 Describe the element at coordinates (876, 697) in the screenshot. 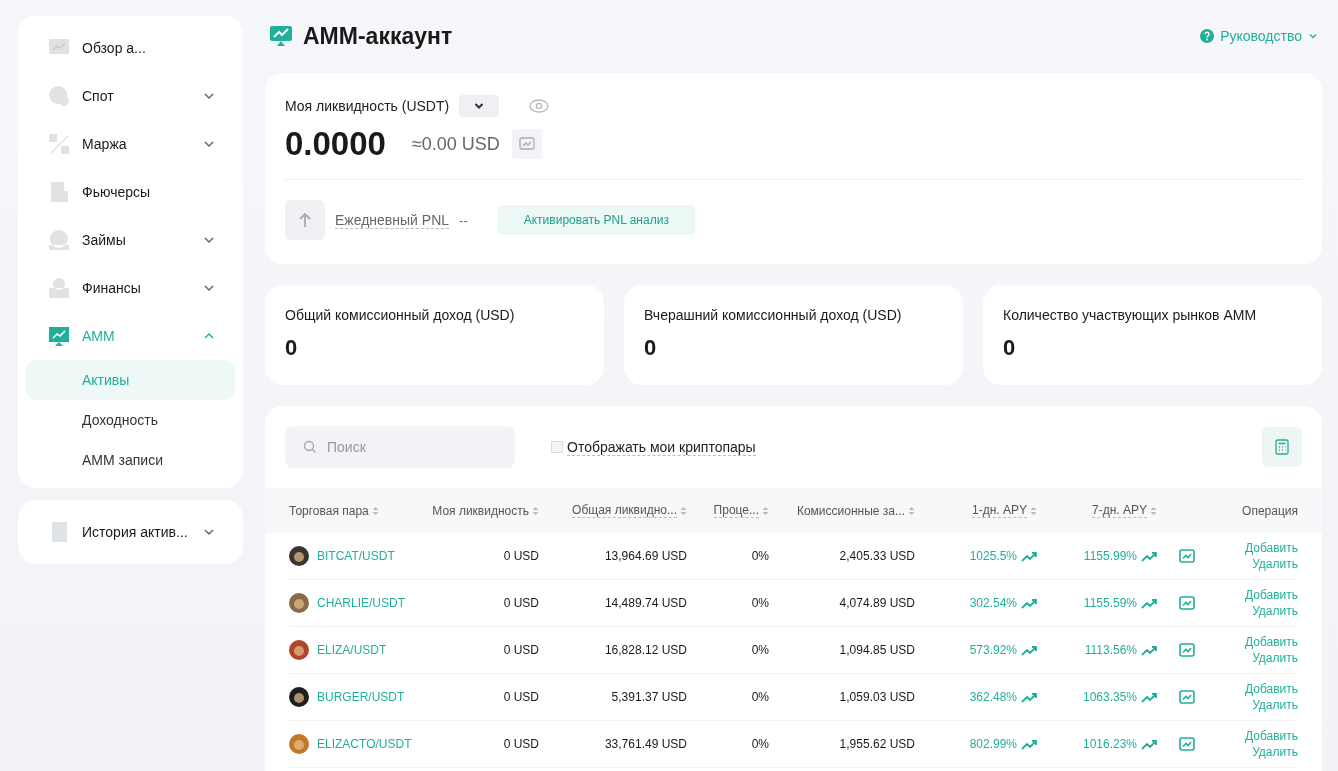

I see `table-cell-text: 1,059.03 USD` at that location.